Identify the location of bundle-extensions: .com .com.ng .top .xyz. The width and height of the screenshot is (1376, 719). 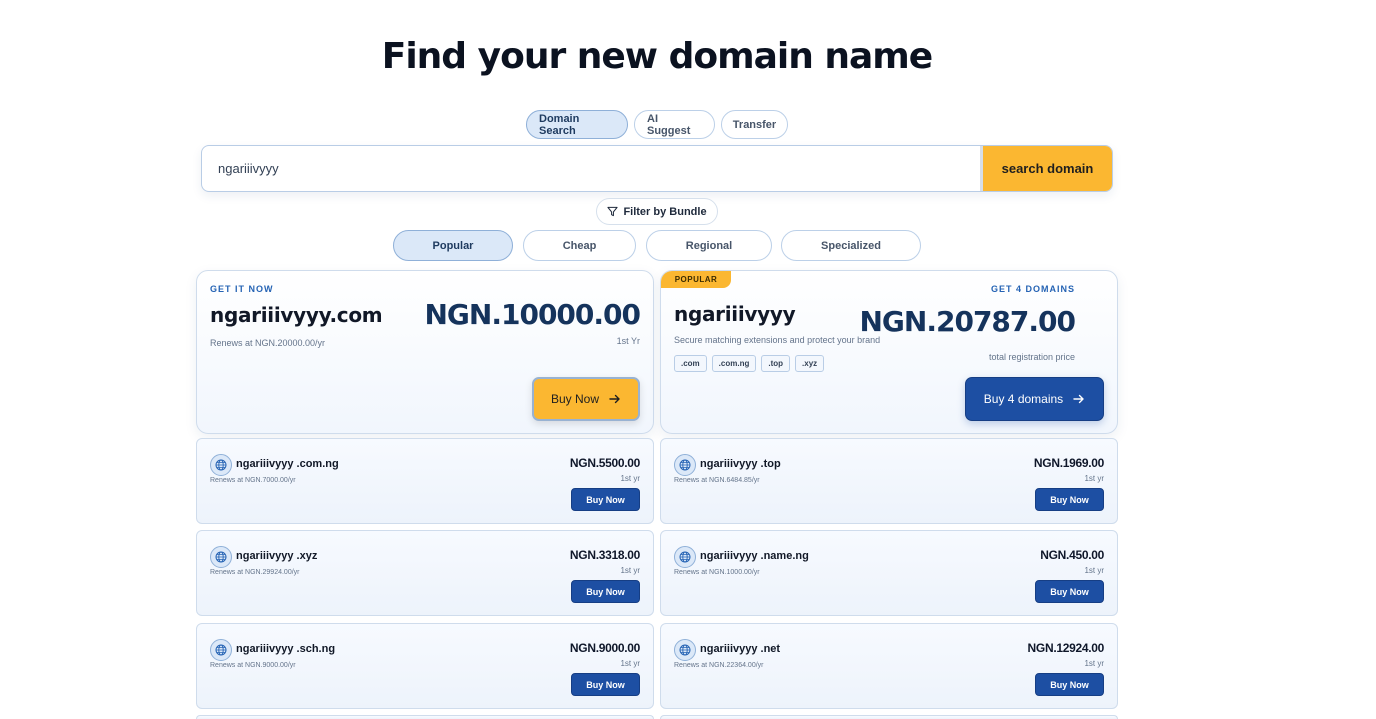
(749, 363).